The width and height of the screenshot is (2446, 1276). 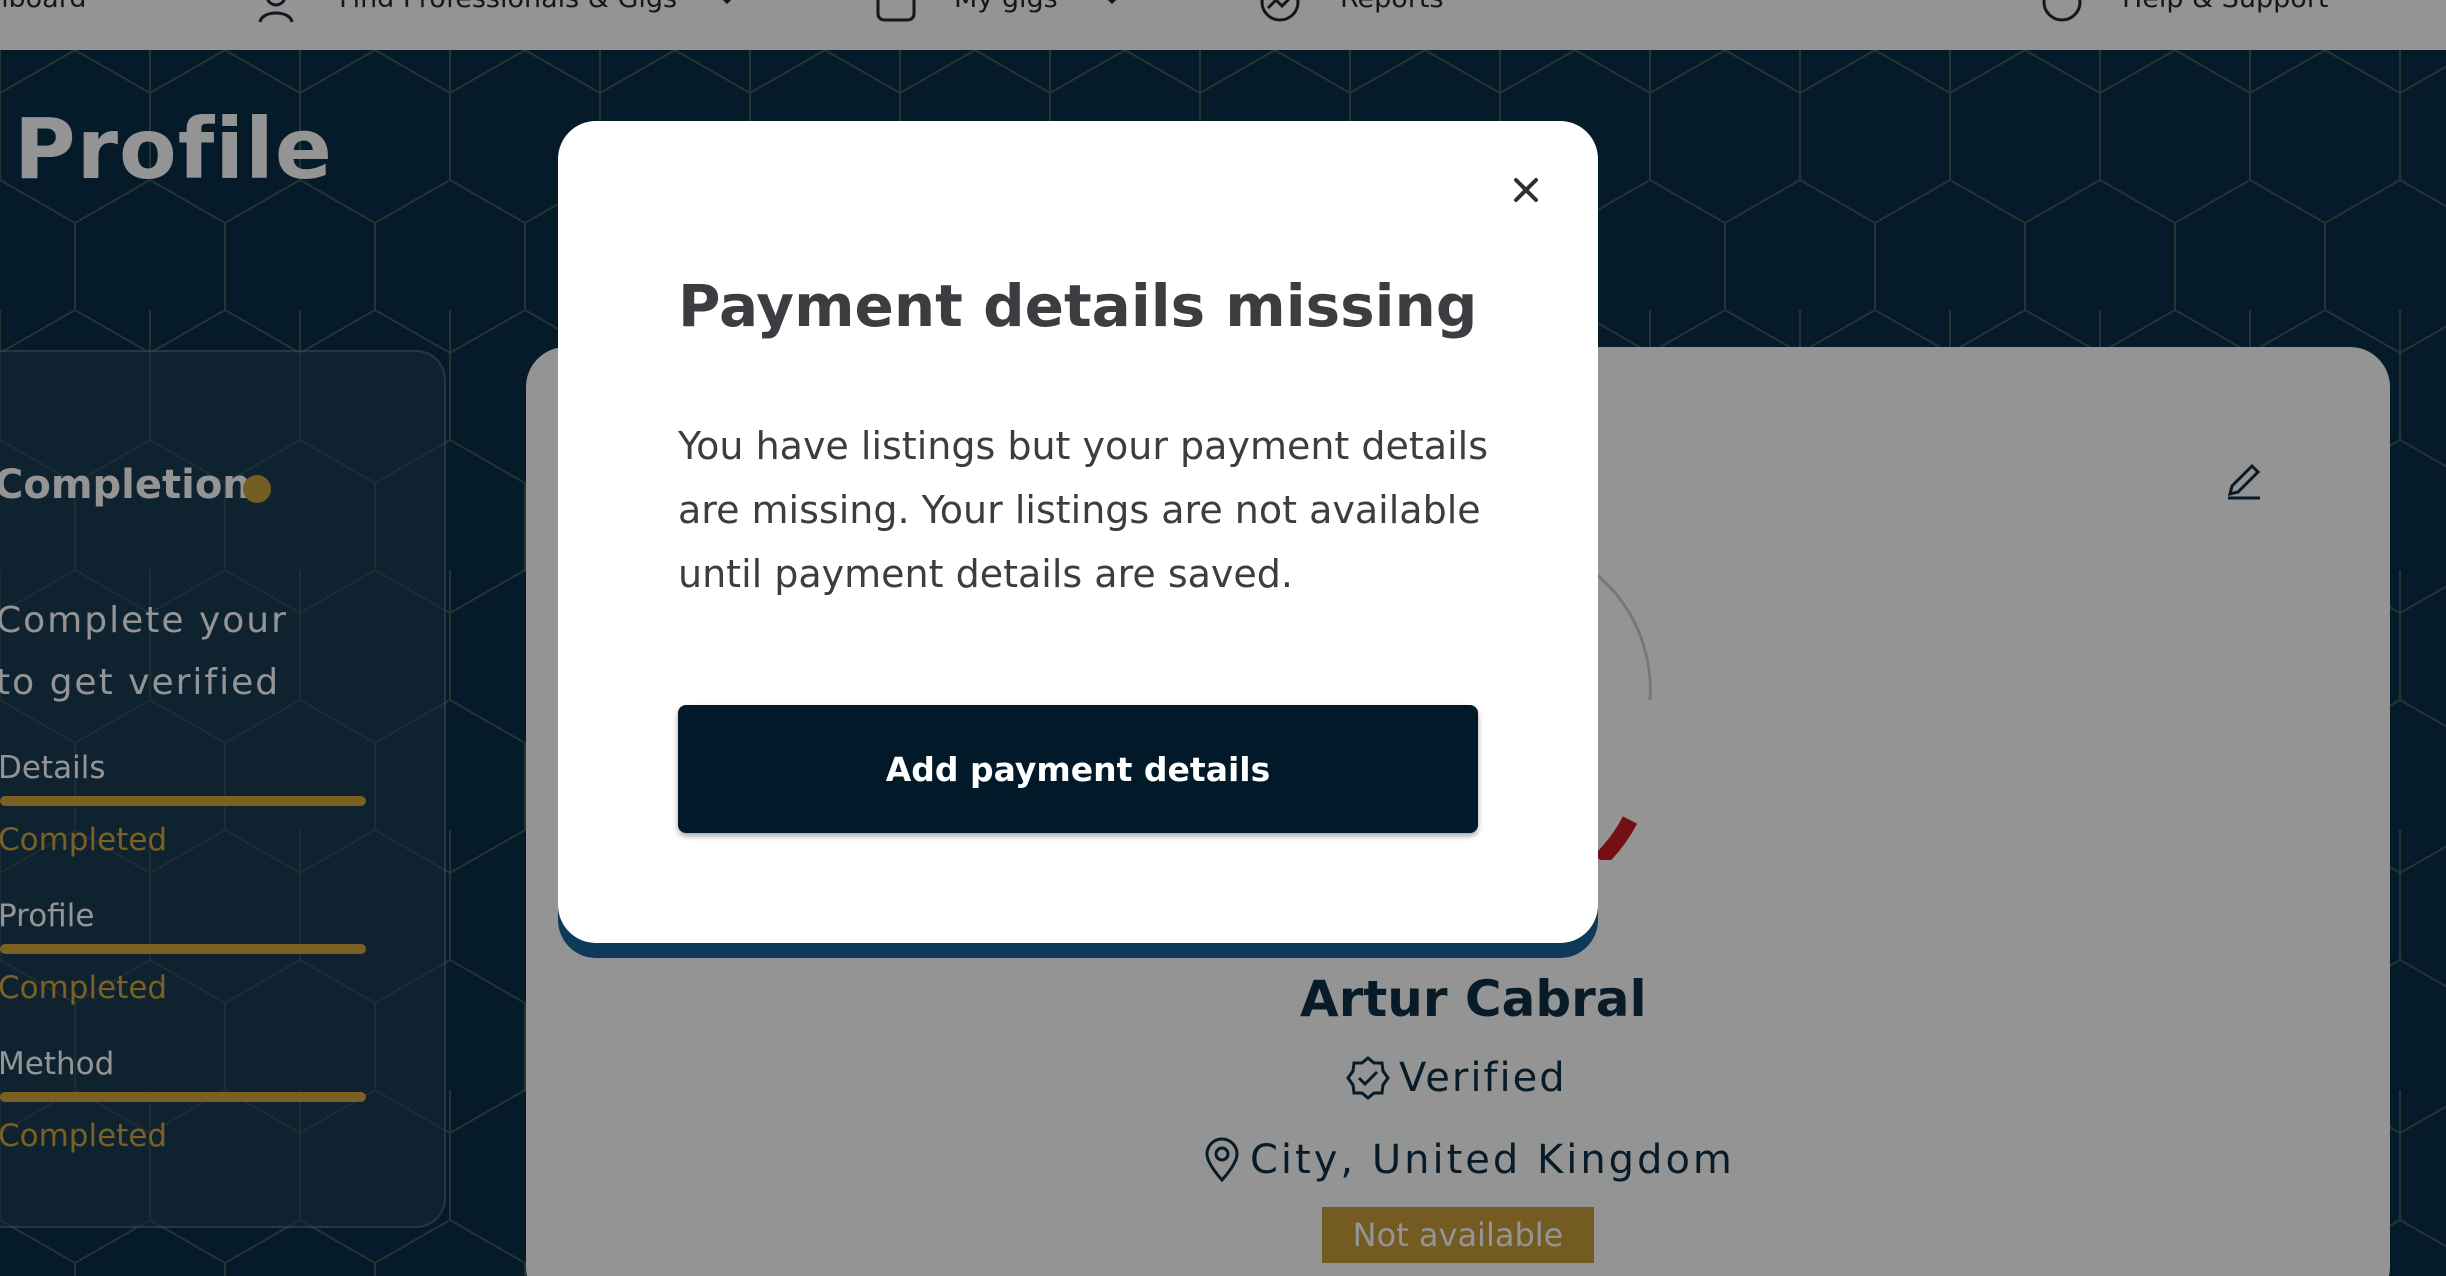 I want to click on add-payment-details-button: Add payment details, so click(x=1078, y=769).